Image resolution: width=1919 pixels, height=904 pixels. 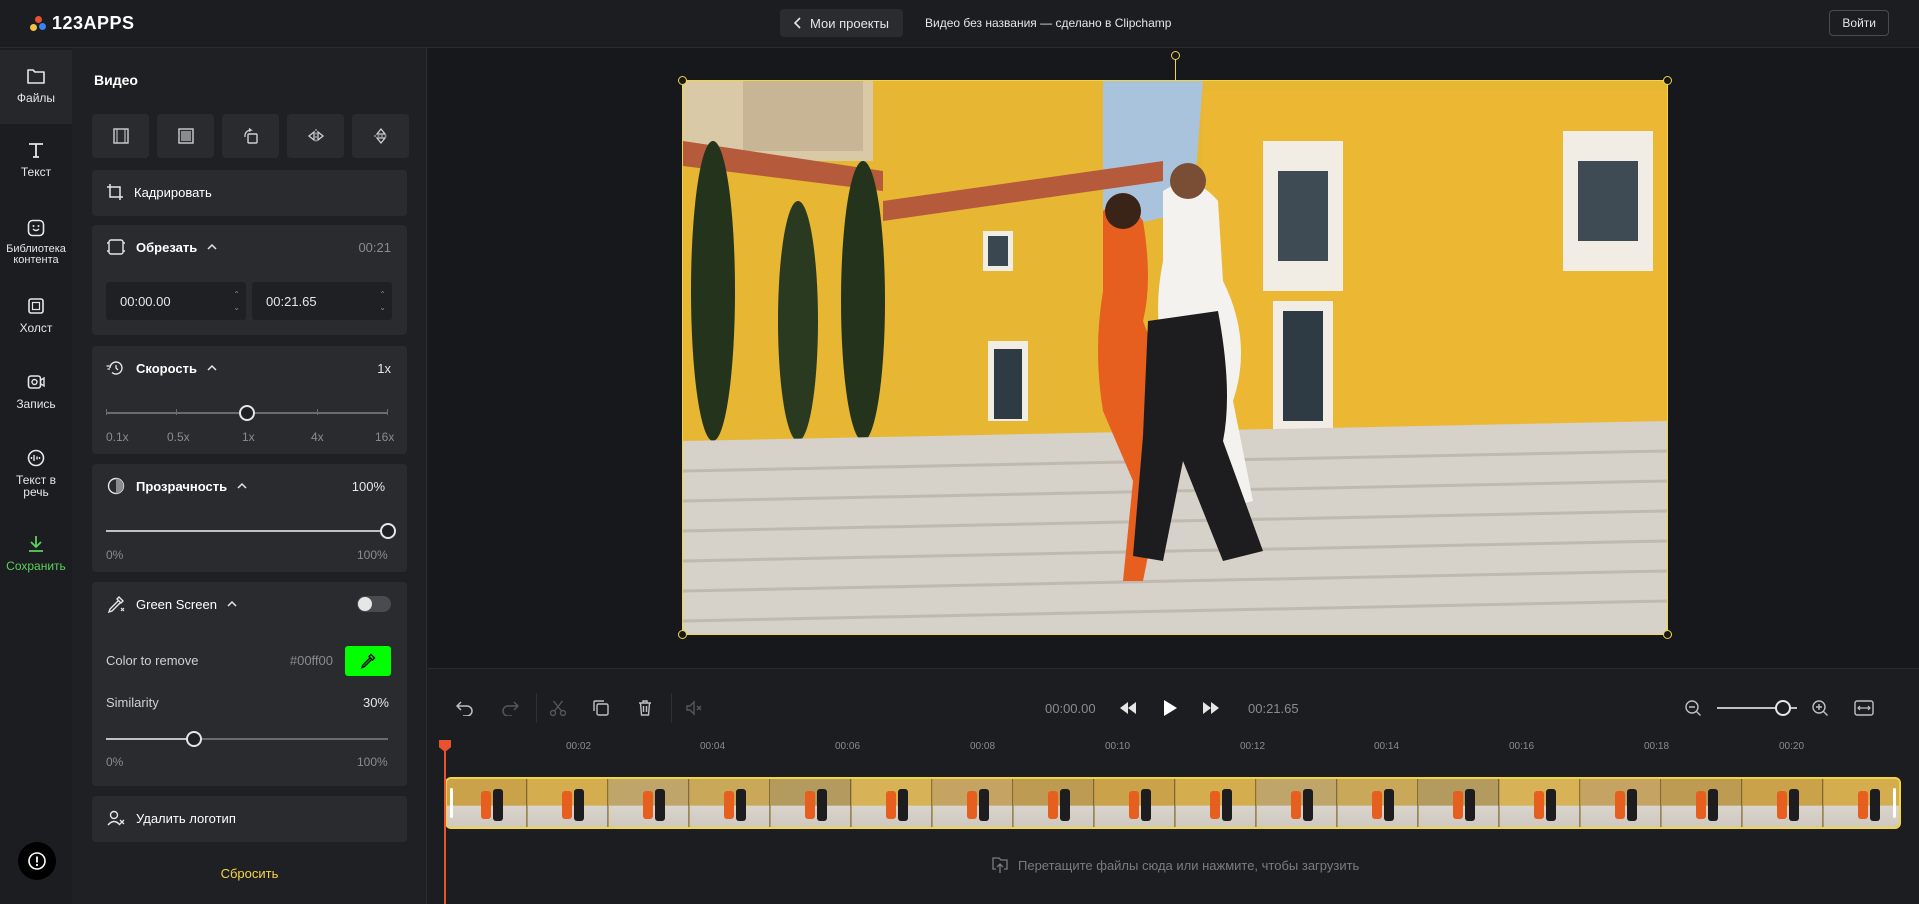 I want to click on ruler-label: 00:08, so click(x=983, y=746).